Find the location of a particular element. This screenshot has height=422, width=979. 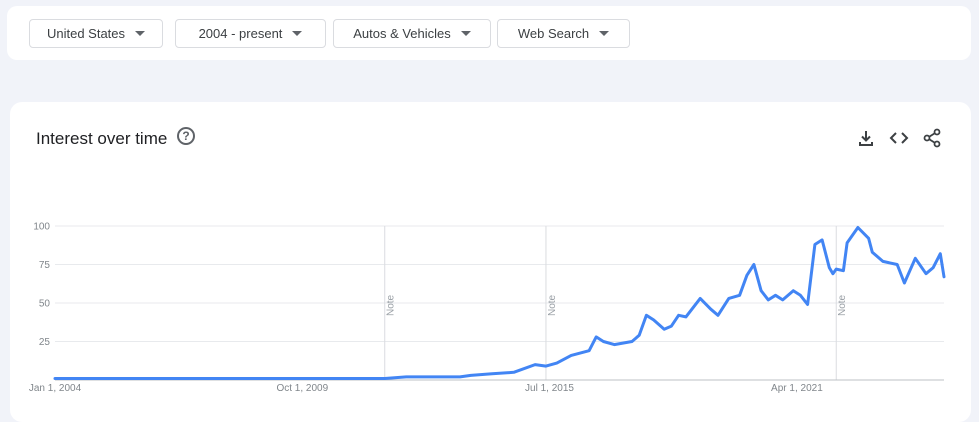

x-tick-label: Oct 1, 2009 is located at coordinates (302, 388).